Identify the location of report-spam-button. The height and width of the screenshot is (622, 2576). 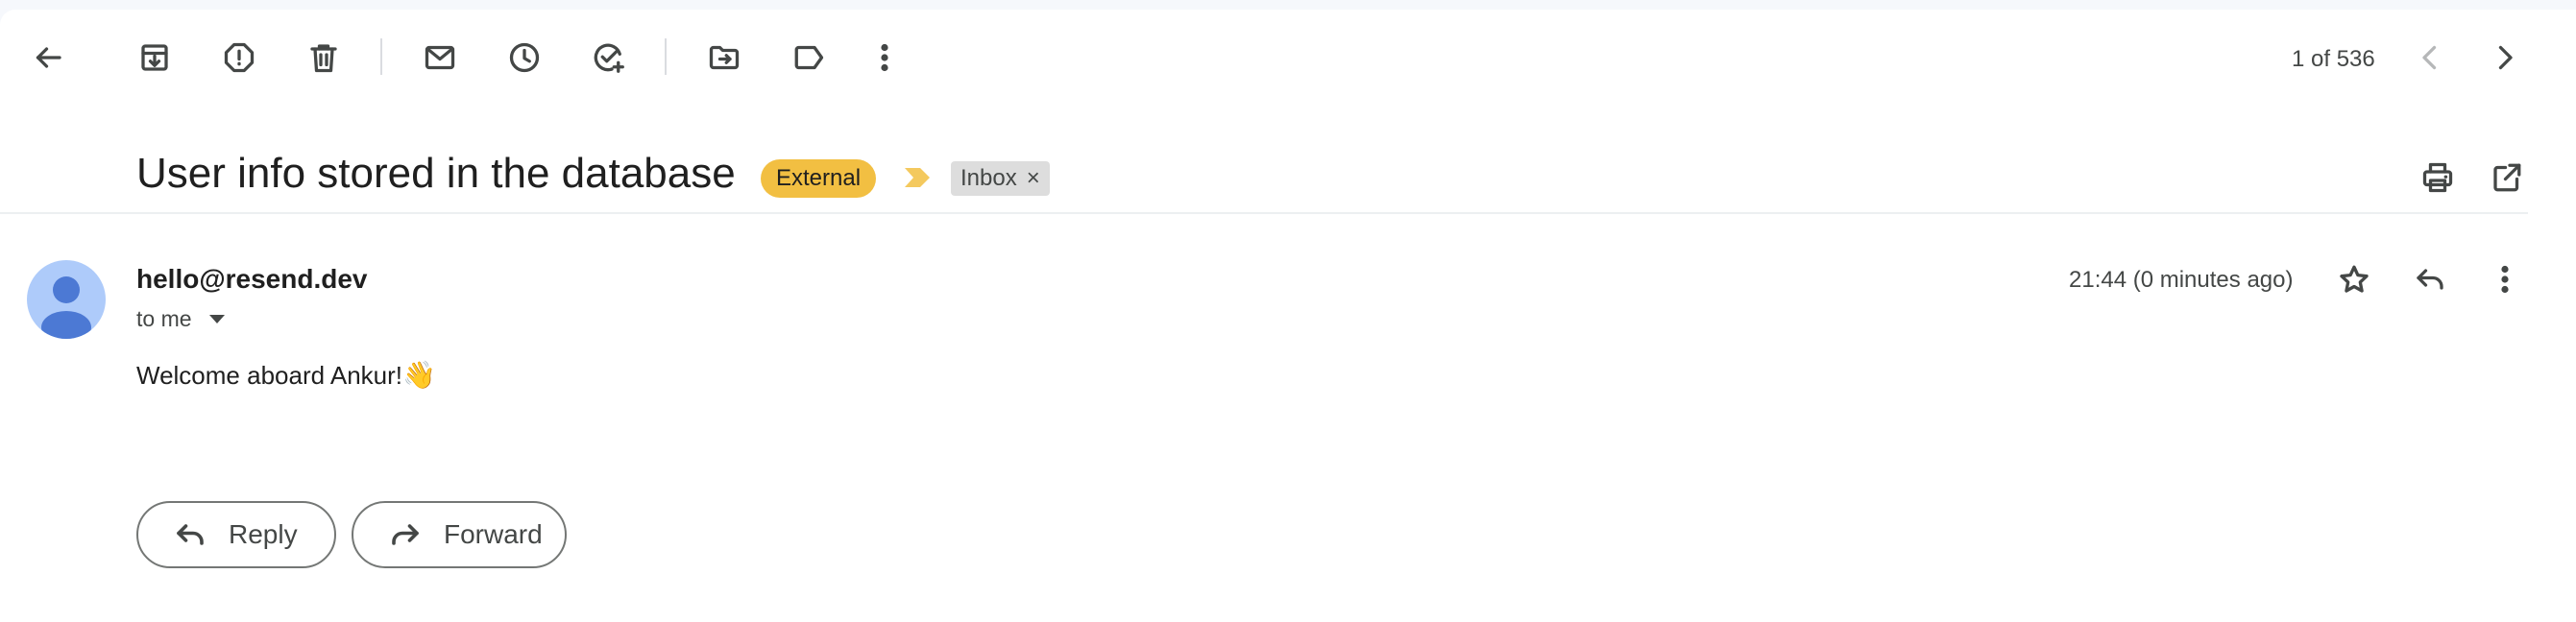
(239, 57).